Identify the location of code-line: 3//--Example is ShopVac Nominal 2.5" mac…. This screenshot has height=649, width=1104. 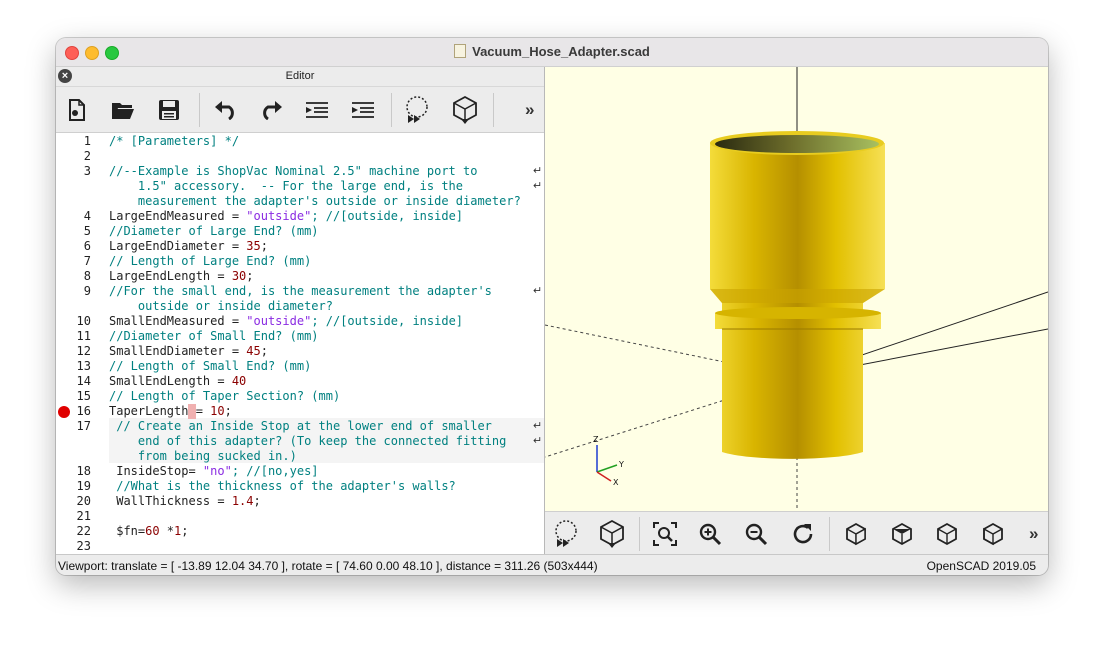
(313, 171).